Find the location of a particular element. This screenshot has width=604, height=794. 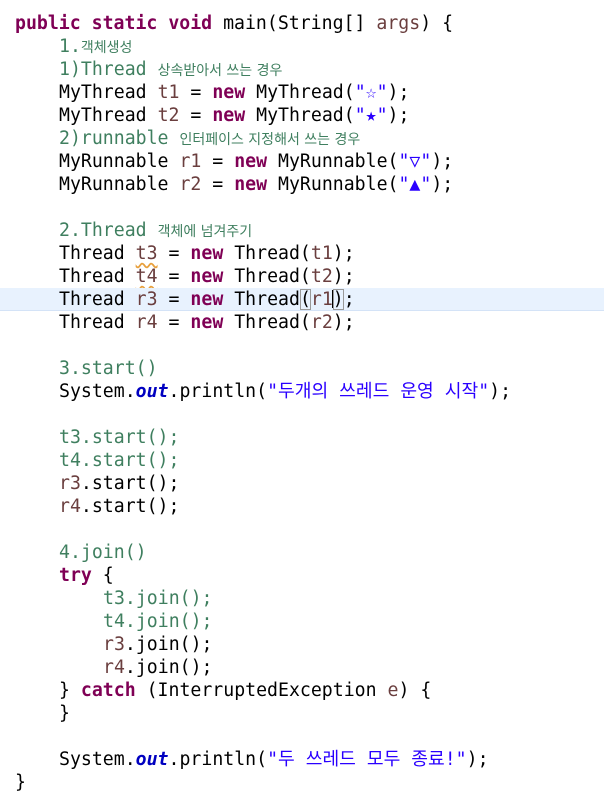

code-line-16: 3.start() is located at coordinates (331, 368).